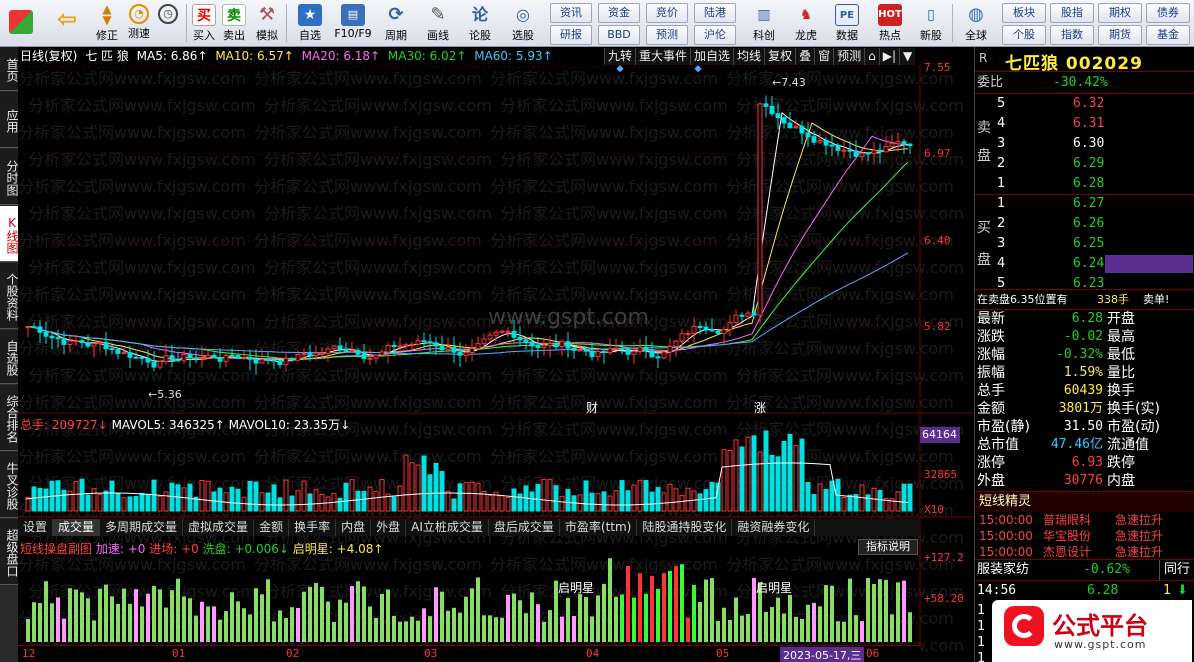  What do you see at coordinates (1084, 104) in the screenshot?
I see `sell-level-row: 5 6.32` at bounding box center [1084, 104].